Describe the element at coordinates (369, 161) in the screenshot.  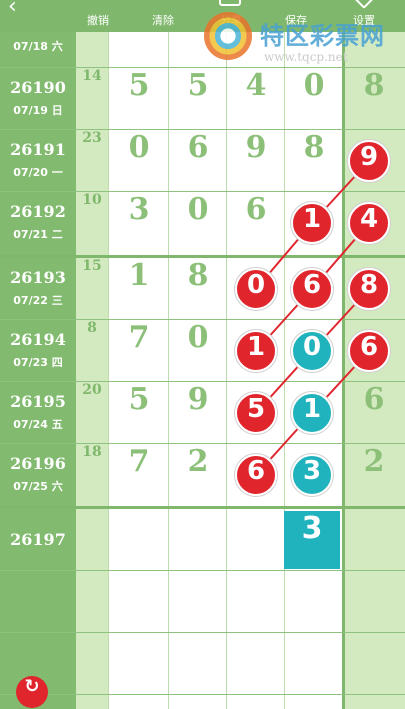
I see `highlight-ball: 9` at that location.